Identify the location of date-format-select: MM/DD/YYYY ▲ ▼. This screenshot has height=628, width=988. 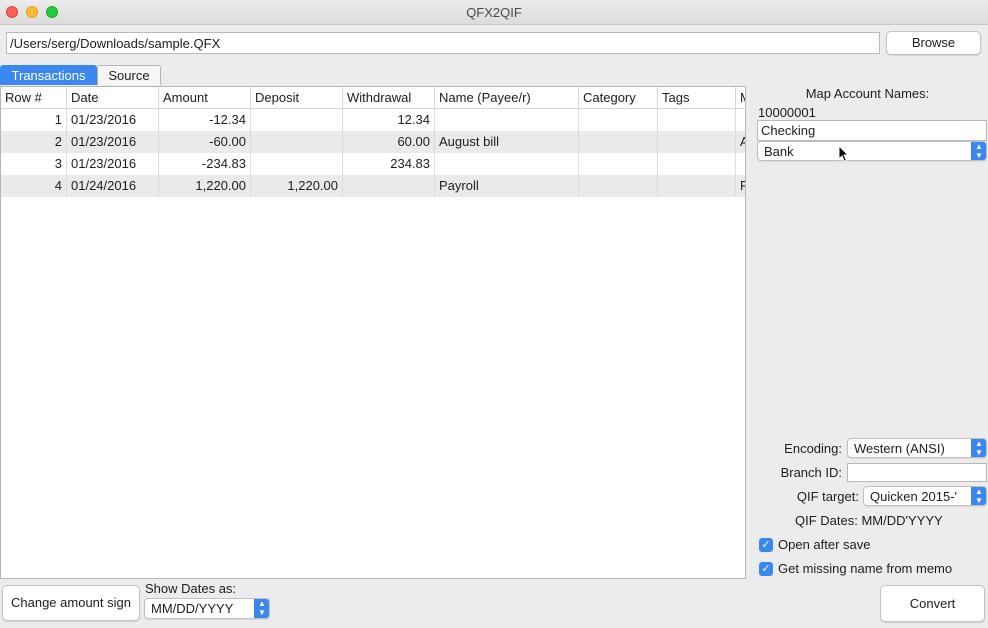
(207, 608).